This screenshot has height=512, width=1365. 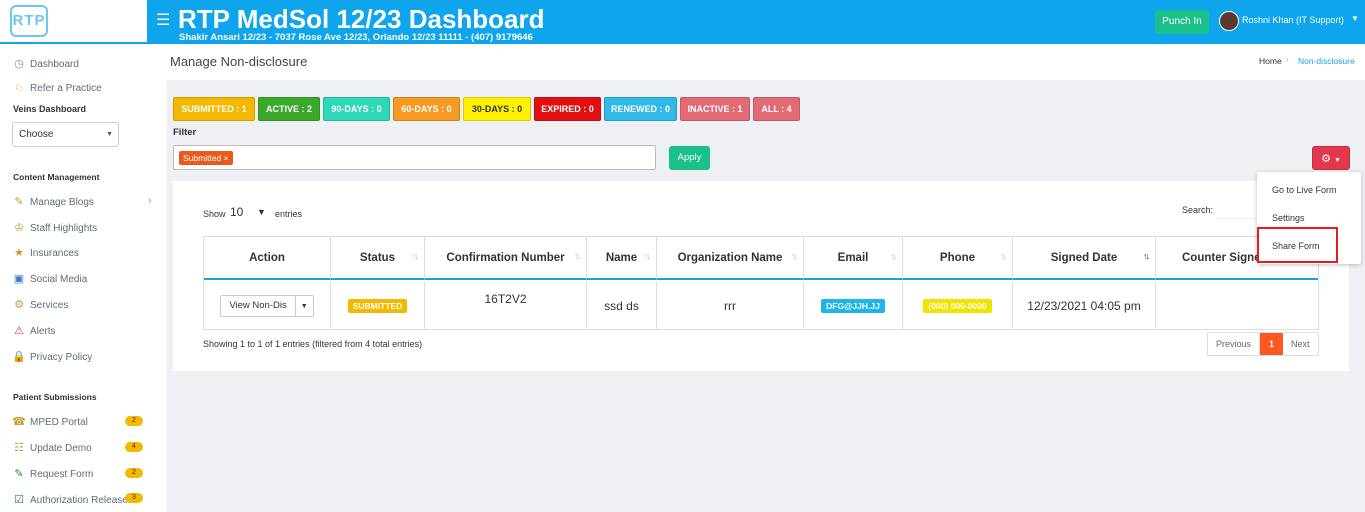 I want to click on staff-icon: ♔, so click(x=19, y=228).